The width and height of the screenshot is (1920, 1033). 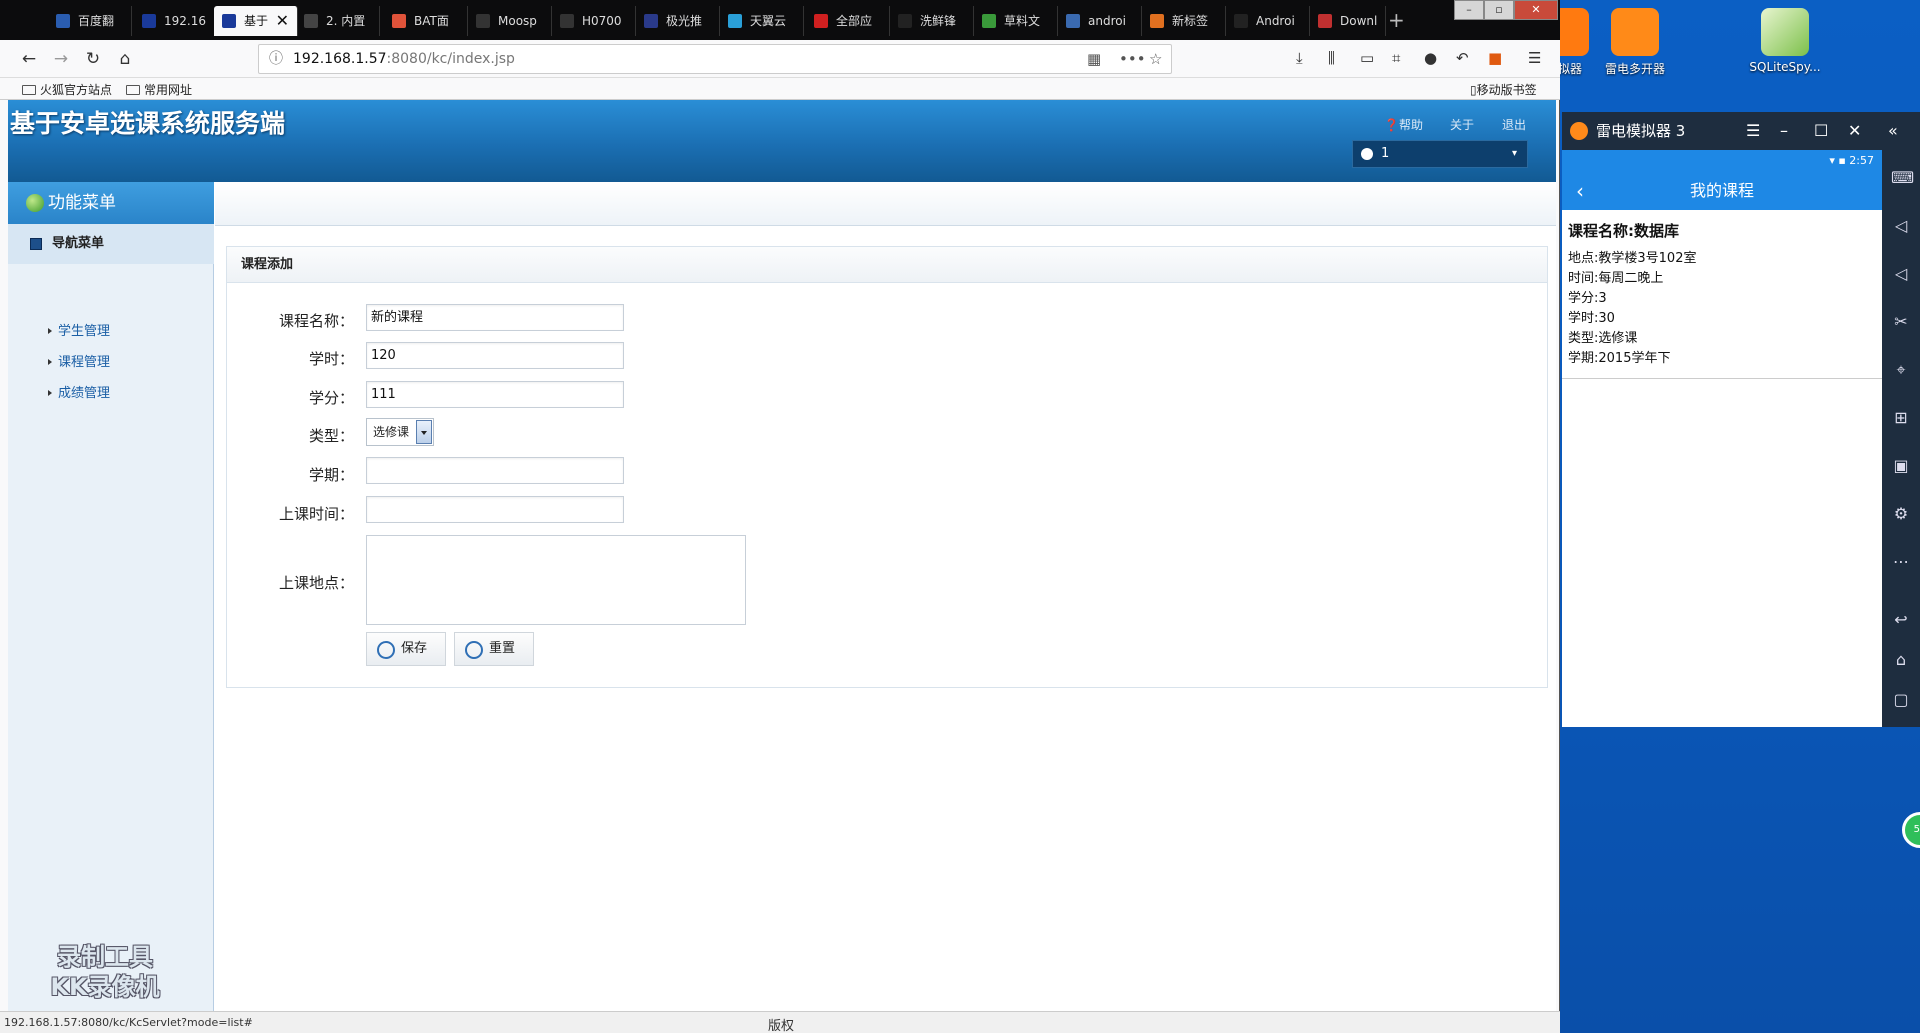 I want to click on scissors-icon: ✂, so click(x=1901, y=322).